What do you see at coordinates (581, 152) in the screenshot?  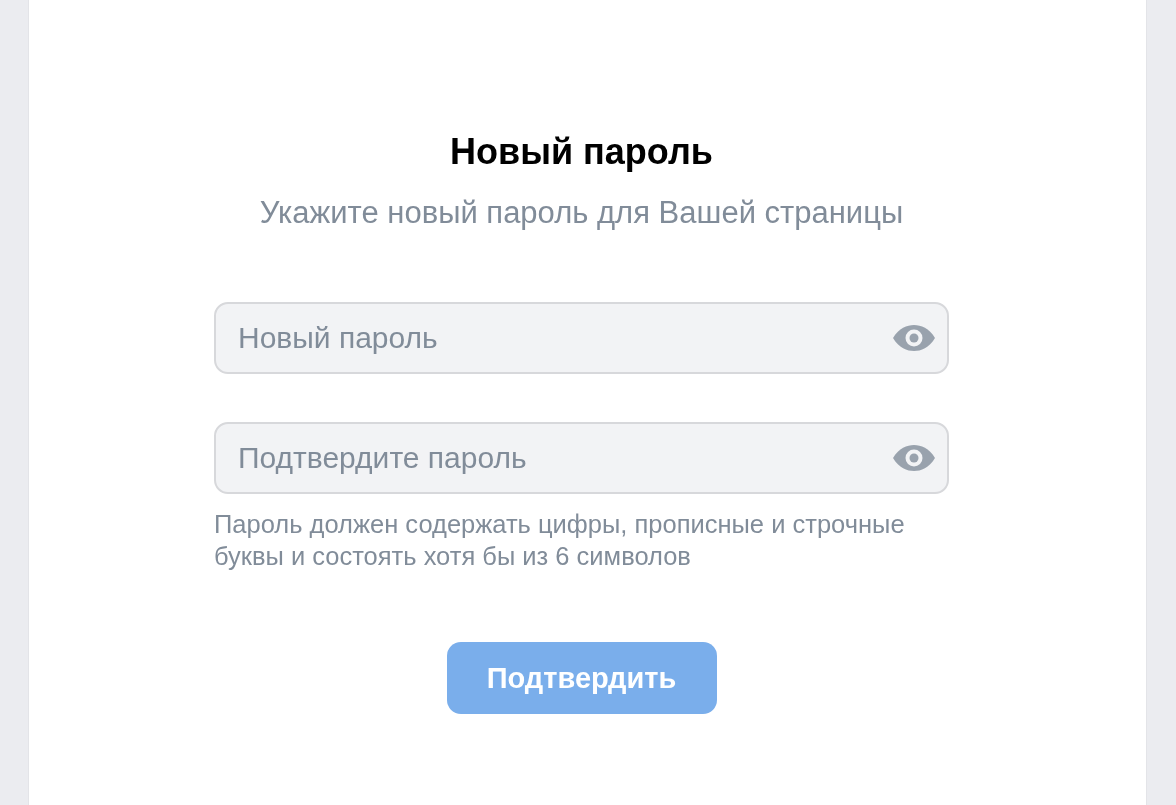 I see `form-title: Новый пароль` at bounding box center [581, 152].